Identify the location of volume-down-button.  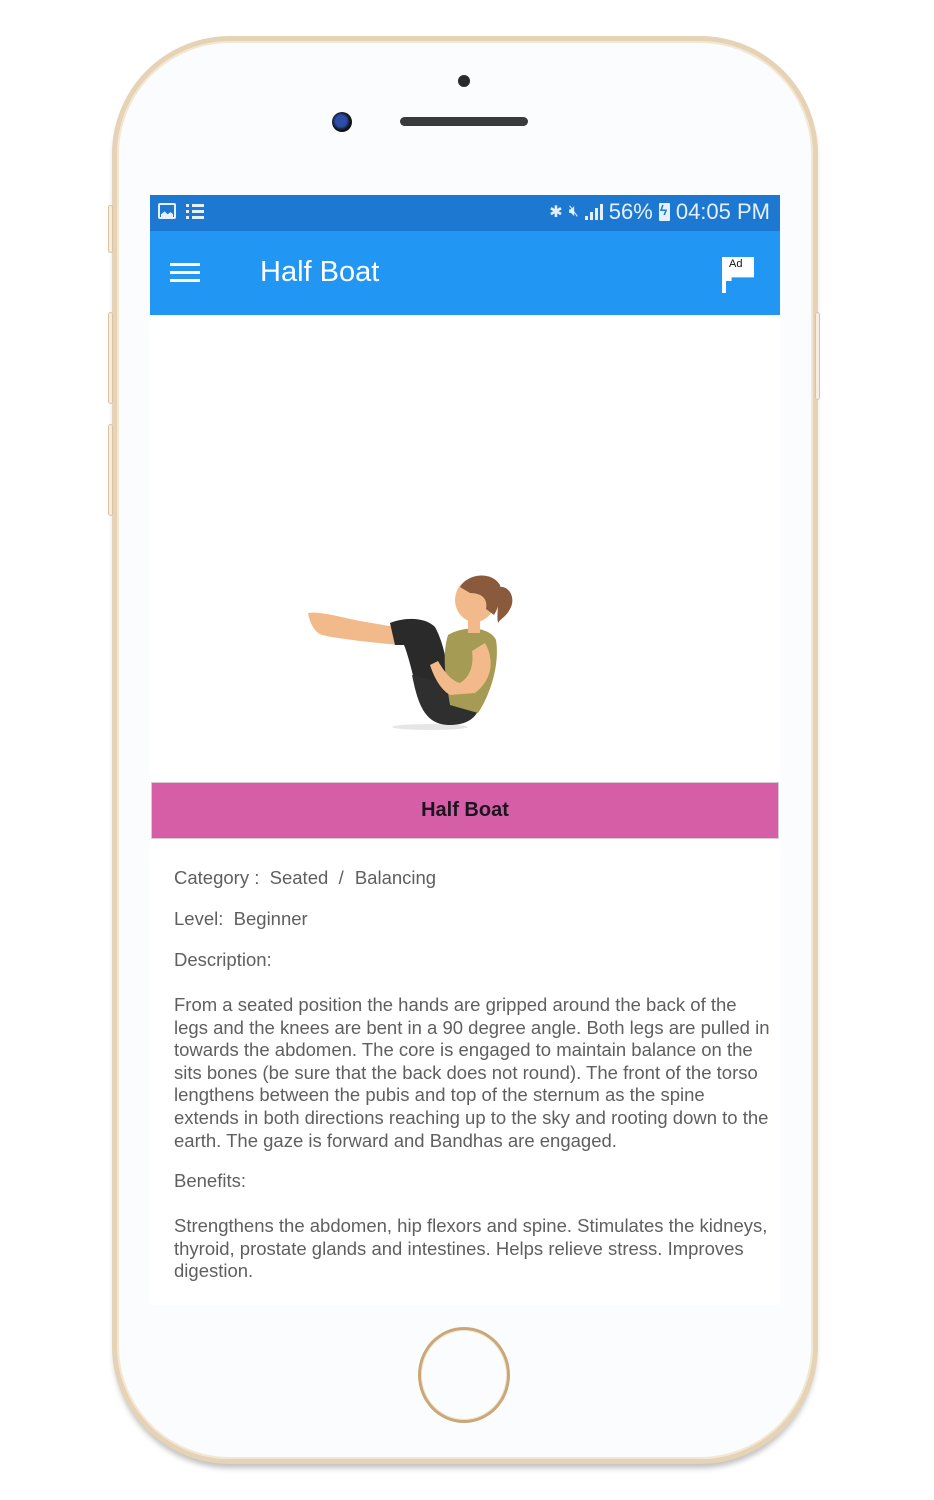
(110, 470).